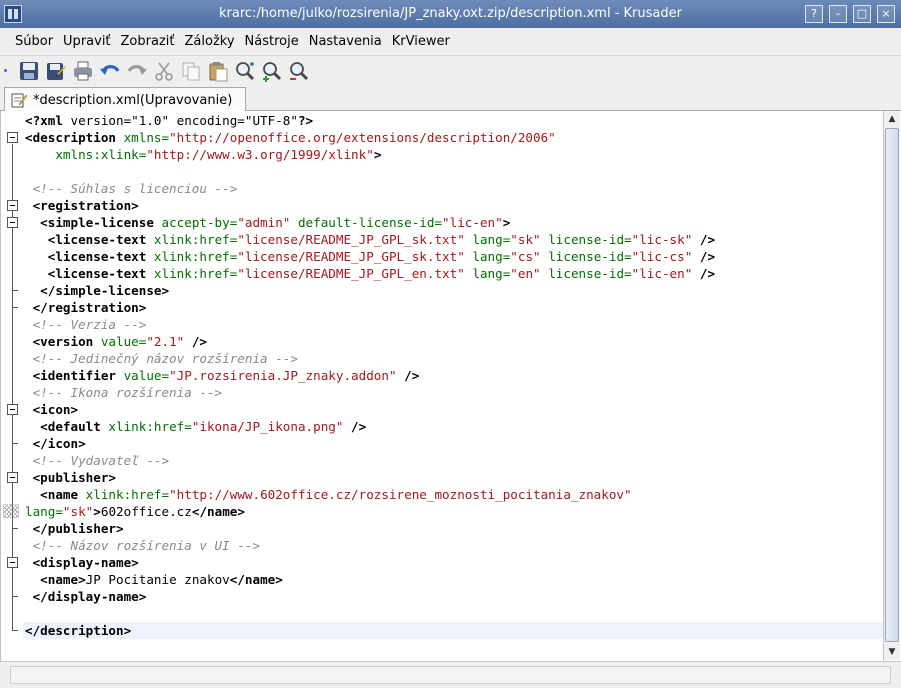 This screenshot has width=901, height=688. I want to click on code-token: <!-- Verzia -->, so click(86, 324).